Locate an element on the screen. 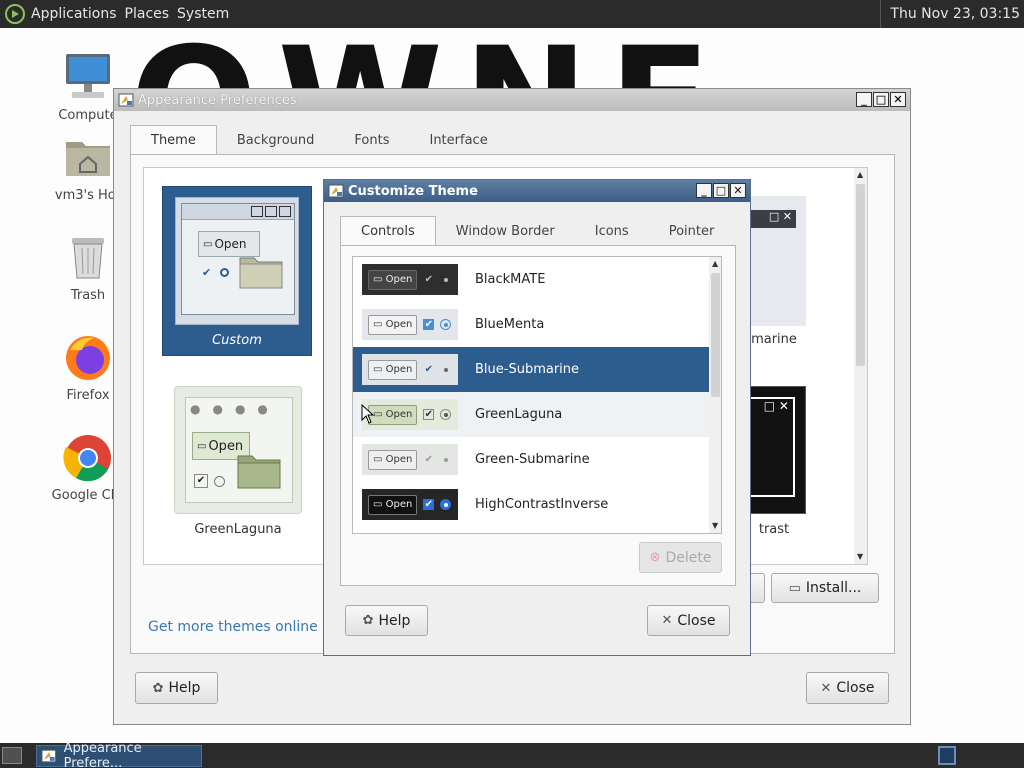  theme-name: Green-Submarine is located at coordinates (532, 459).